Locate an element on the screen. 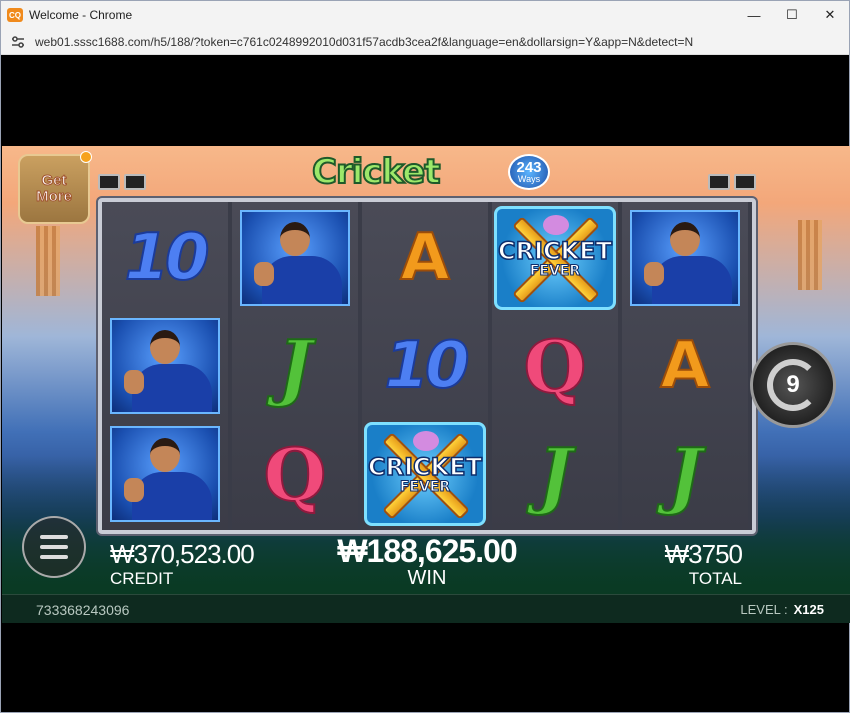 The image size is (850, 713). menu-button is located at coordinates (54, 547).